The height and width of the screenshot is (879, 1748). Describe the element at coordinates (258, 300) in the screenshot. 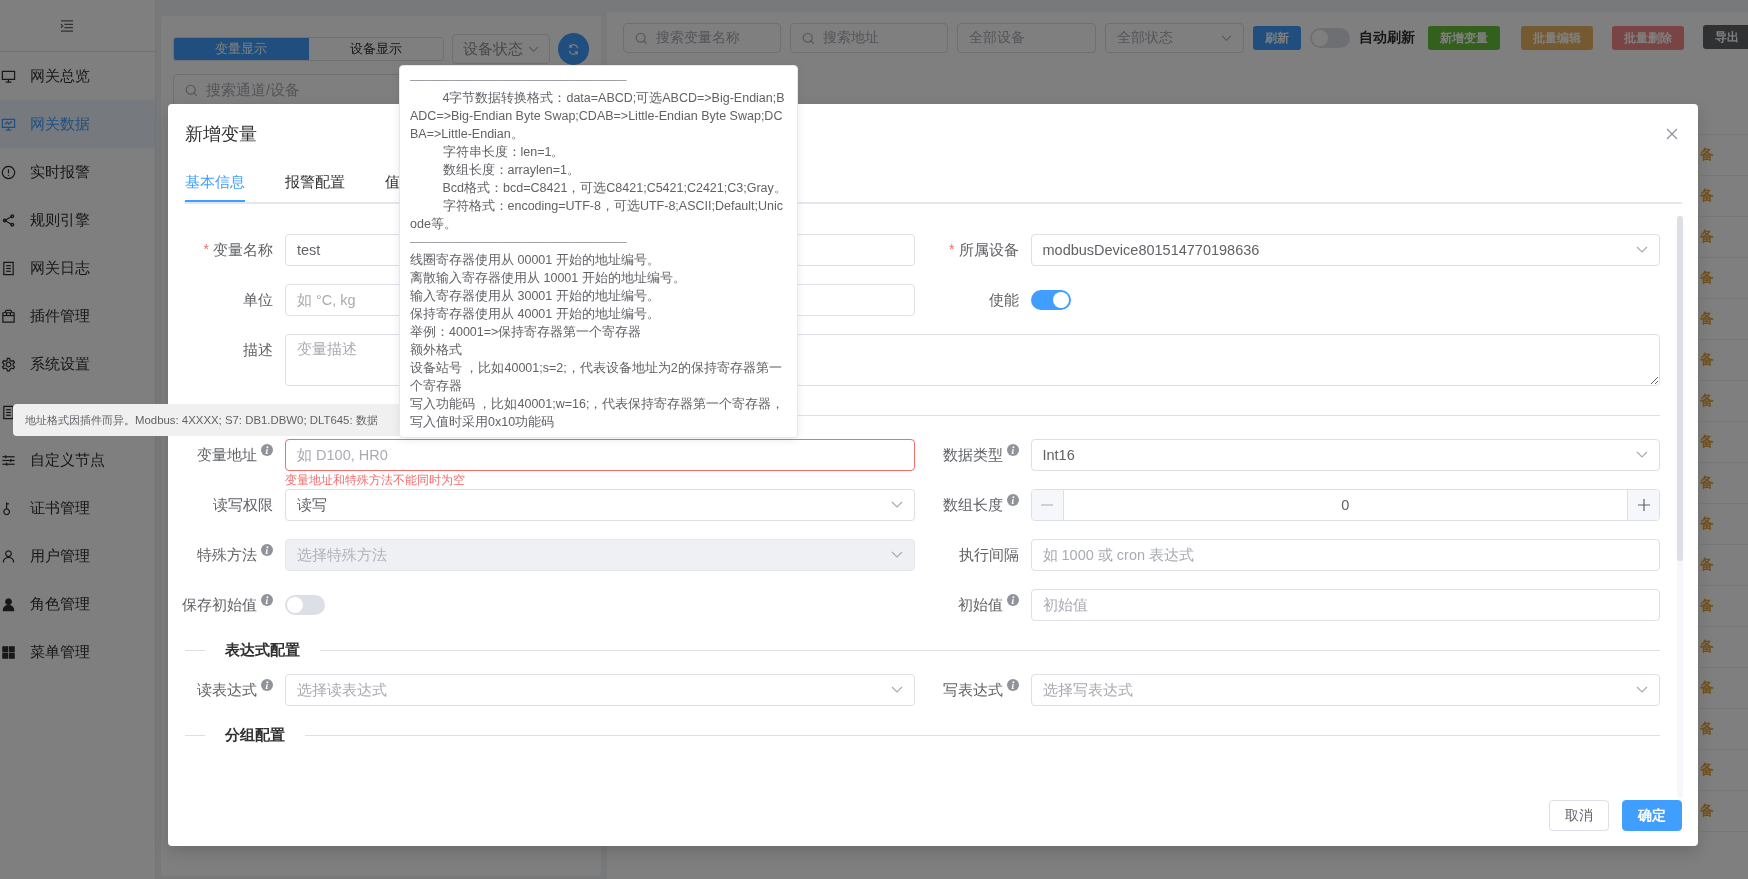

I see `field-label: 单位` at that location.